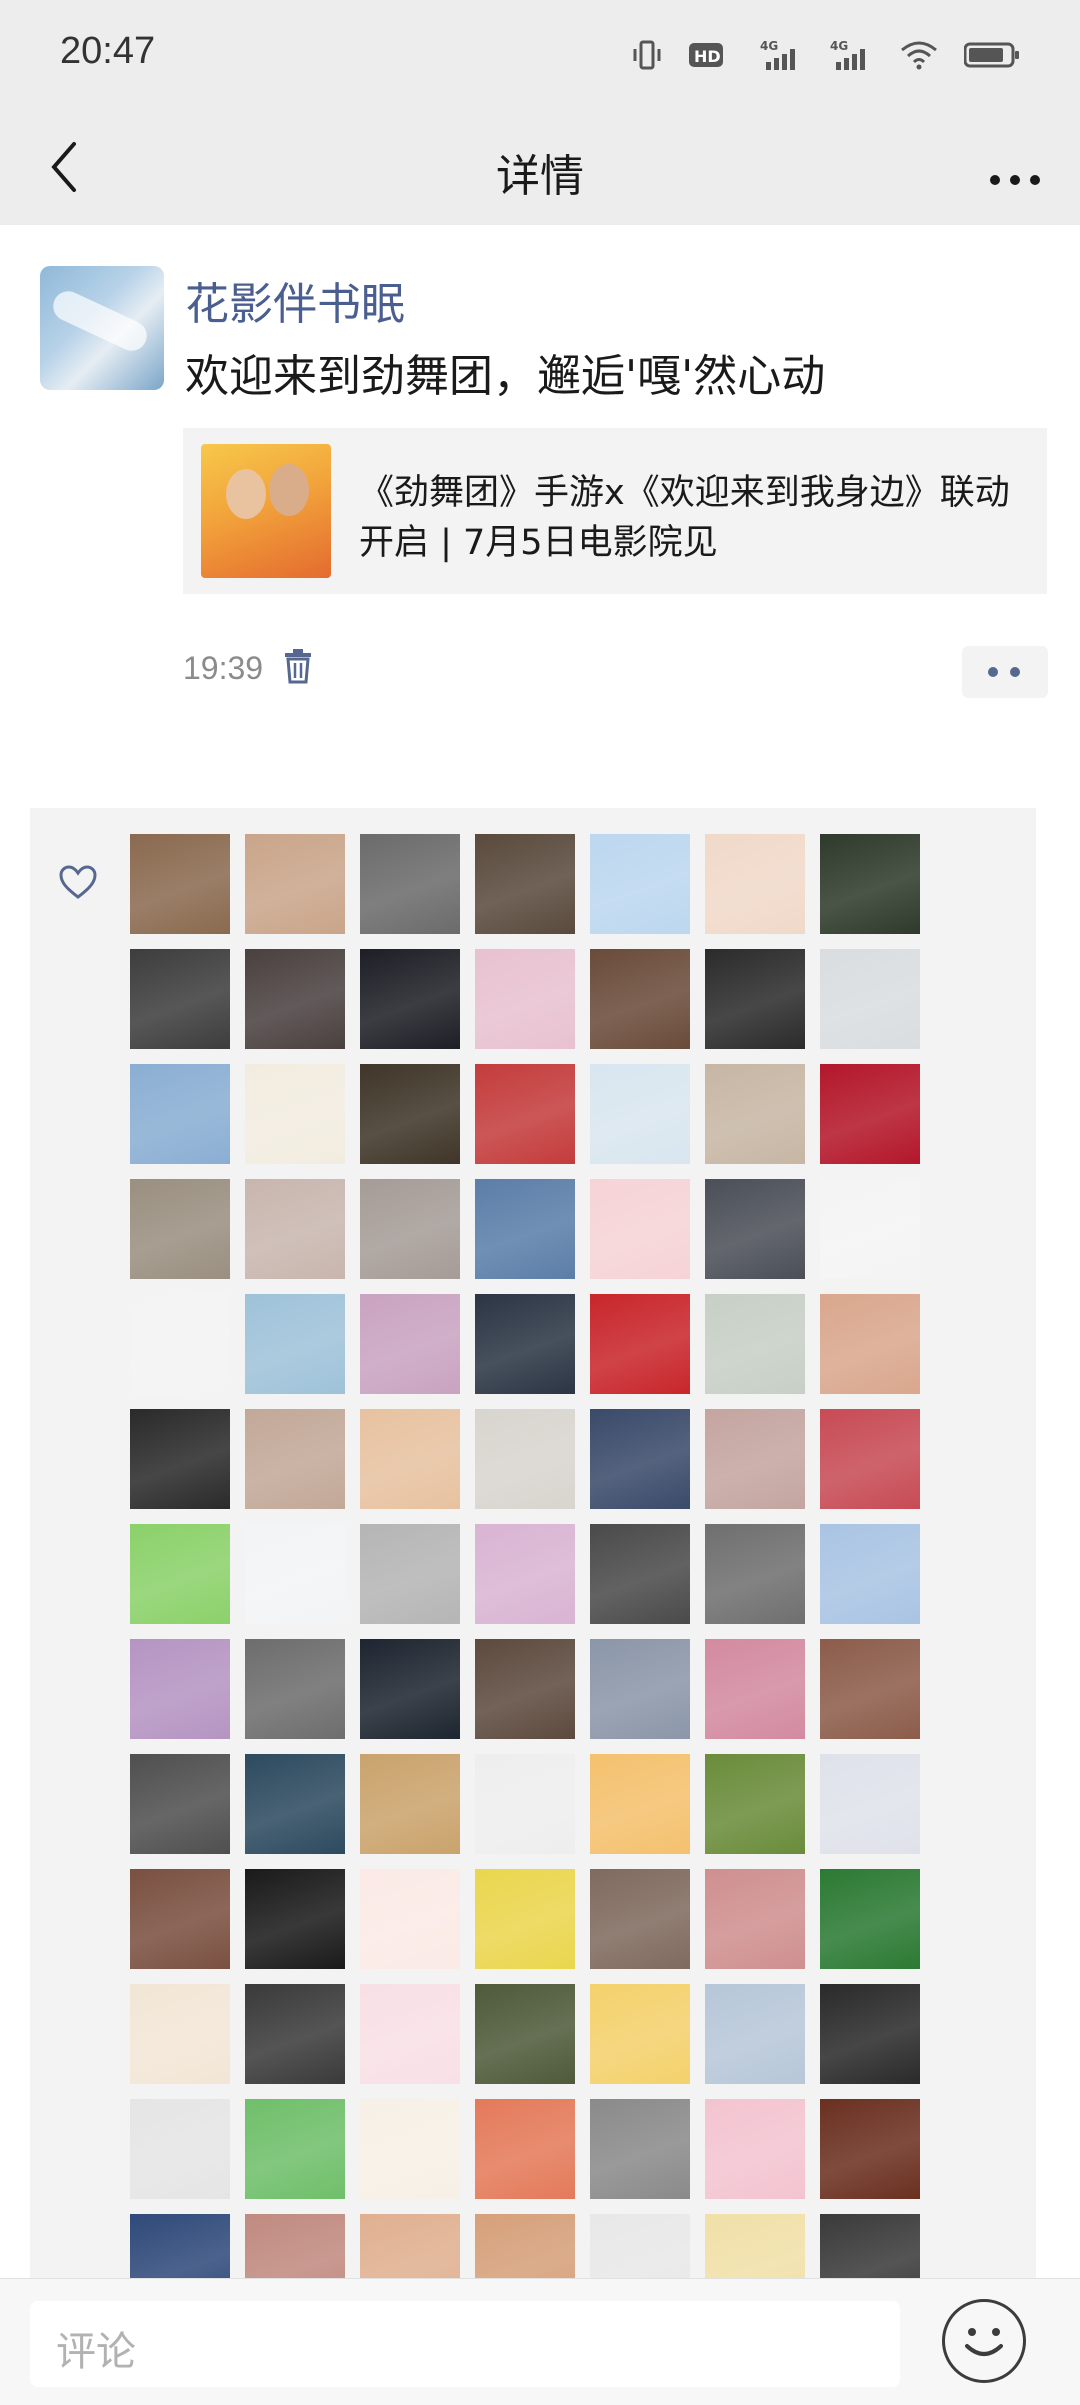 The image size is (1080, 2405). Describe the element at coordinates (465, 2344) in the screenshot. I see `comment-input: 评论` at that location.